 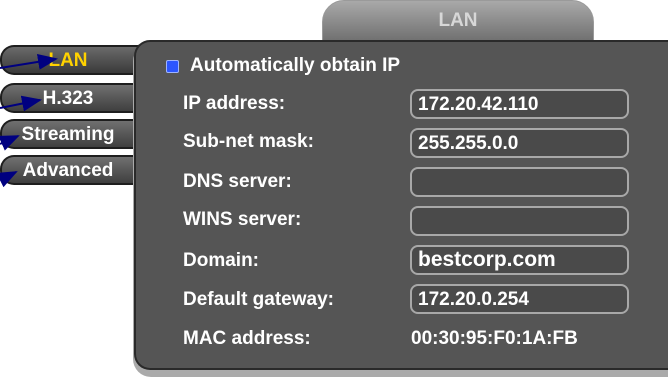 What do you see at coordinates (258, 299) in the screenshot?
I see `default-gateway-label: Default gateway:` at bounding box center [258, 299].